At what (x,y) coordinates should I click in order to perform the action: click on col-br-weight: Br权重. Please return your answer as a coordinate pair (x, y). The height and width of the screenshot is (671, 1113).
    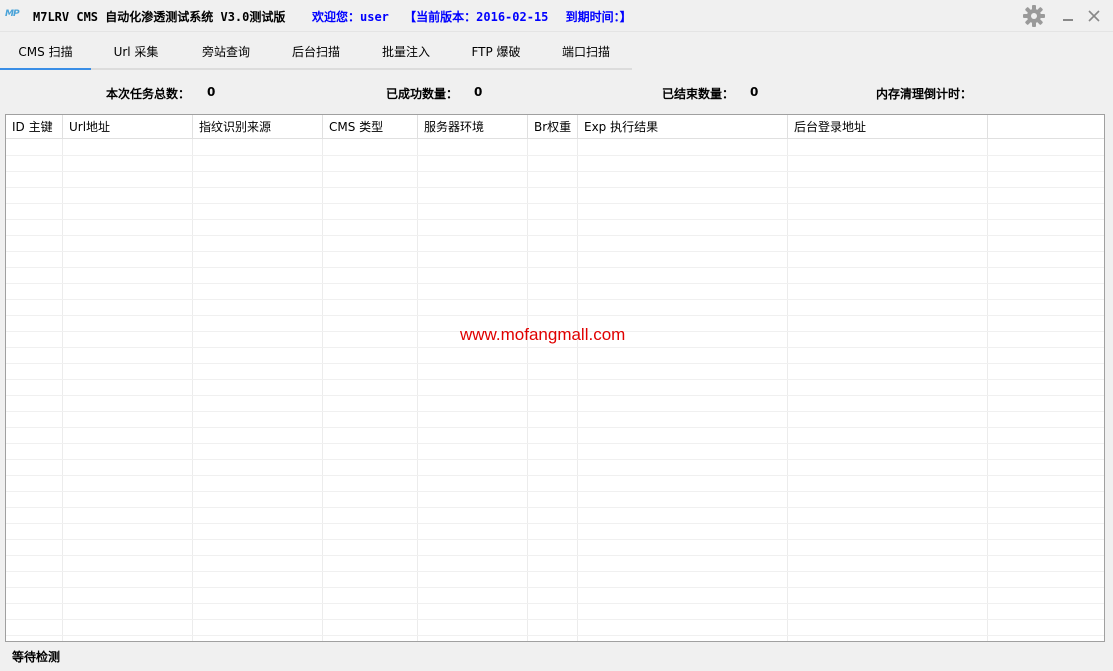
    Looking at the image, I should click on (553, 127).